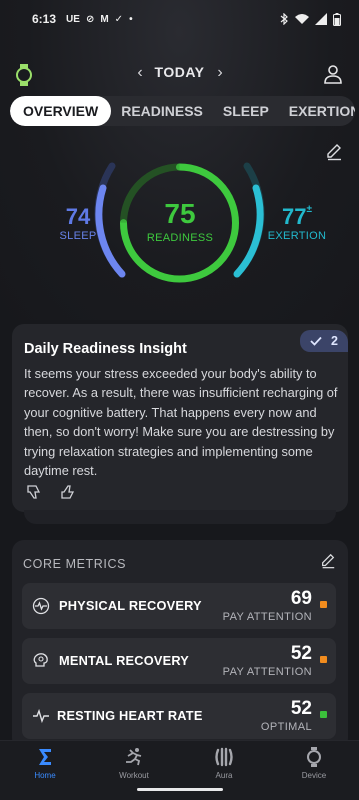  I want to click on top-header: ‹ TODAY ›, so click(179, 75).